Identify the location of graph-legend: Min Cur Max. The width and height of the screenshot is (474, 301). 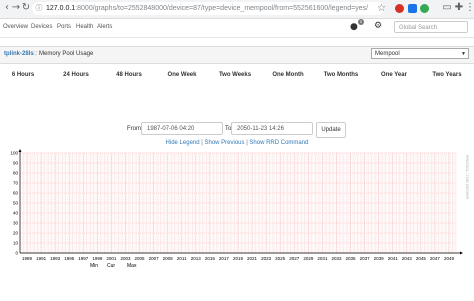
(113, 266).